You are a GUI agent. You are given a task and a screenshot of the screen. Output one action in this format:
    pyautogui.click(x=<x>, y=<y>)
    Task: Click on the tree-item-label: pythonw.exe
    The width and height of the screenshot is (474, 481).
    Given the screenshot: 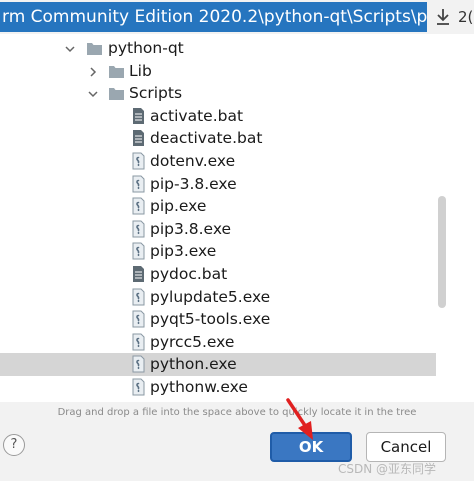 What is the action you would take?
    pyautogui.click(x=199, y=387)
    